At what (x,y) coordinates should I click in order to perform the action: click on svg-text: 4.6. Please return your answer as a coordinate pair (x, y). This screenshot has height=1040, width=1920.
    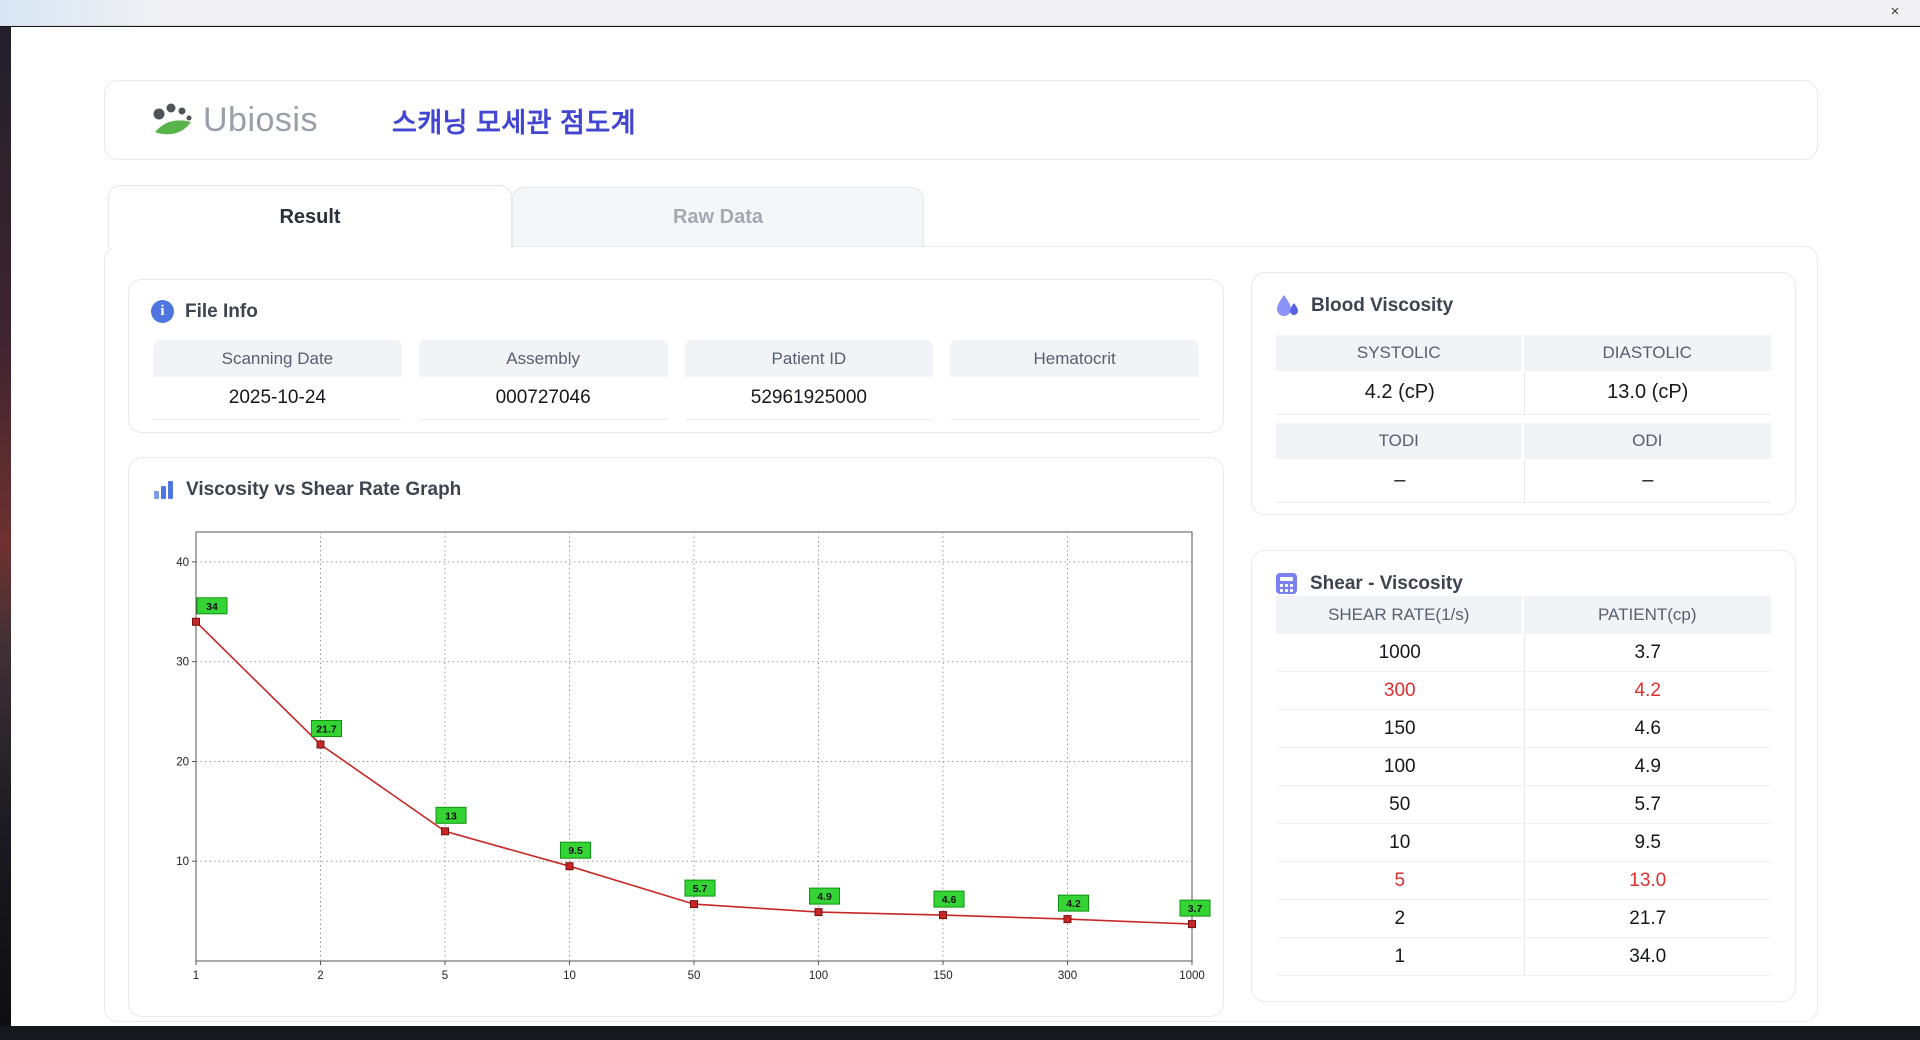
    Looking at the image, I should click on (949, 900).